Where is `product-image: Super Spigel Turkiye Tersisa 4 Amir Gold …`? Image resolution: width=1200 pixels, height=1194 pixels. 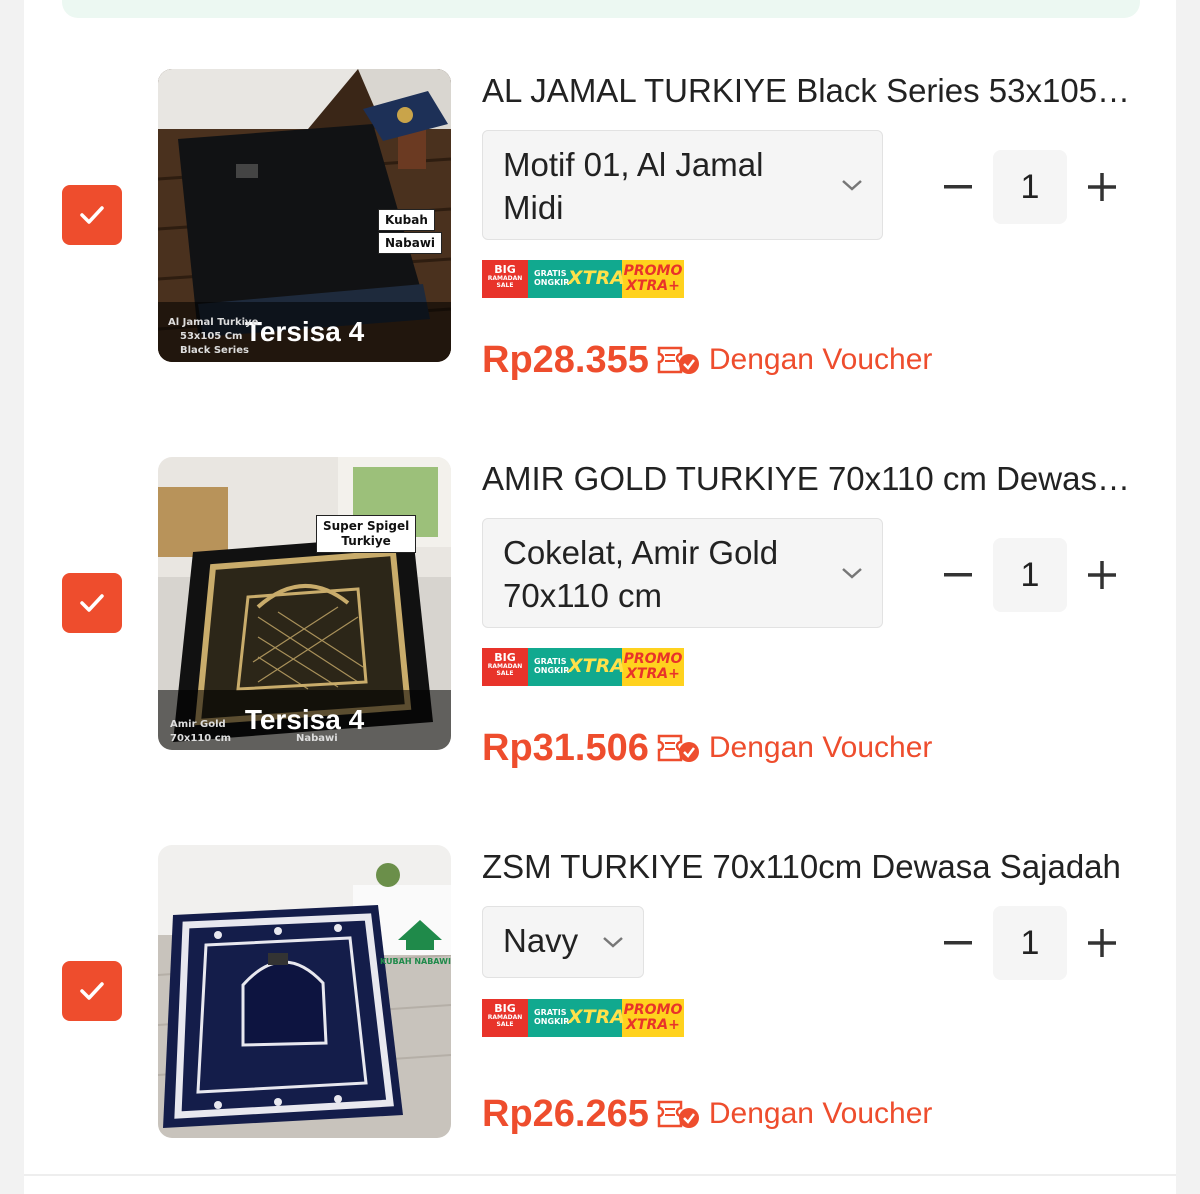 product-image: Super Spigel Turkiye Tersisa 4 Amir Gold … is located at coordinates (304, 603).